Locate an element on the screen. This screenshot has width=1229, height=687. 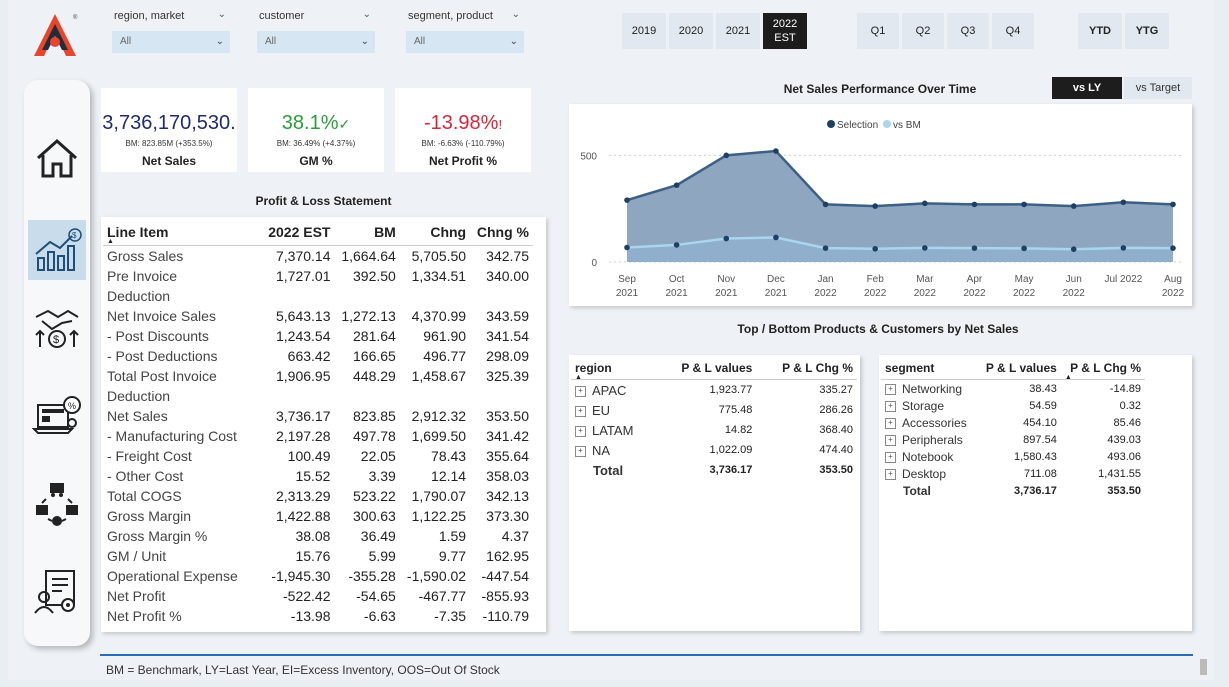
pl-row: - Other Cost 15.52 3.39 12.14 358.03 is located at coordinates (318, 476).